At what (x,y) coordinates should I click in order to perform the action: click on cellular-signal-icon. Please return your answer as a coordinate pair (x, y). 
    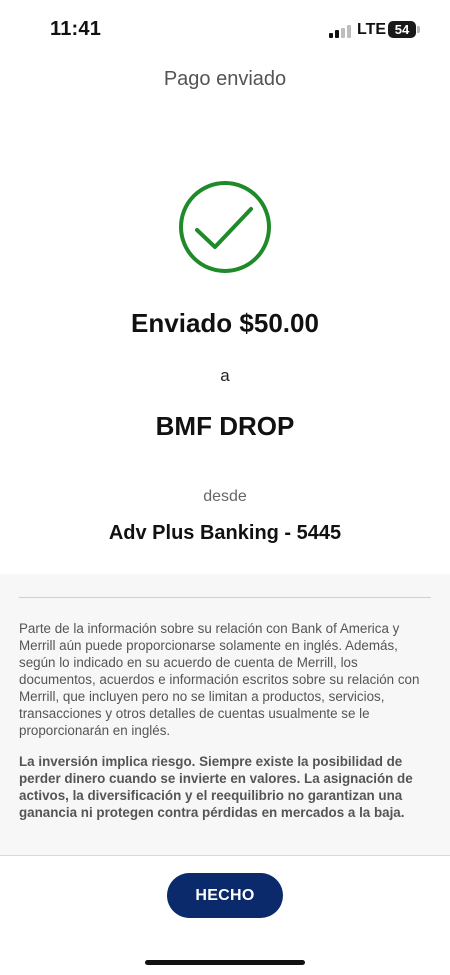
    Looking at the image, I should click on (340, 31).